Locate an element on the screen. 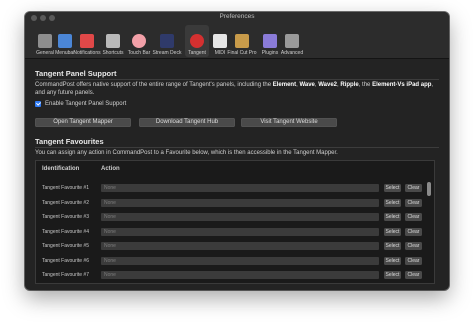  table-row: Tangent Favourite #3 None Select Clear is located at coordinates (231, 218).